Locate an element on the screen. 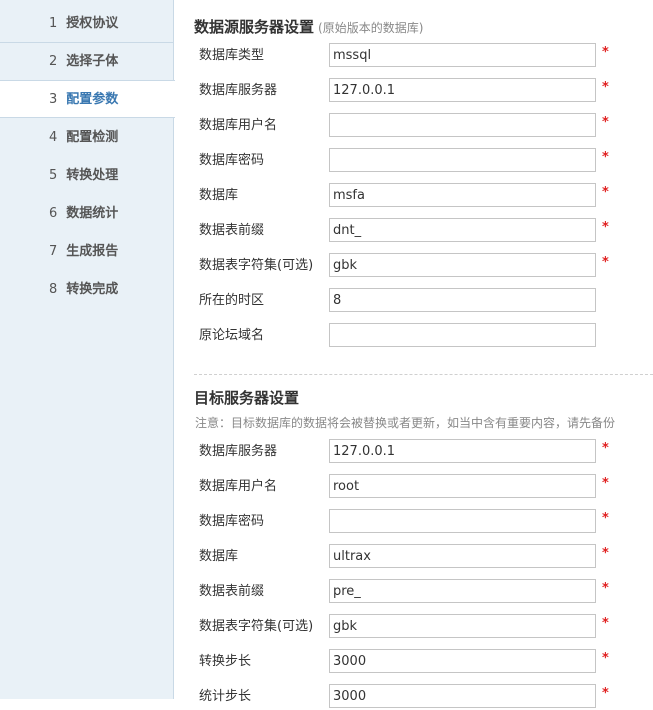 This screenshot has height=710, width=653. target-convert-step-input is located at coordinates (462, 661).